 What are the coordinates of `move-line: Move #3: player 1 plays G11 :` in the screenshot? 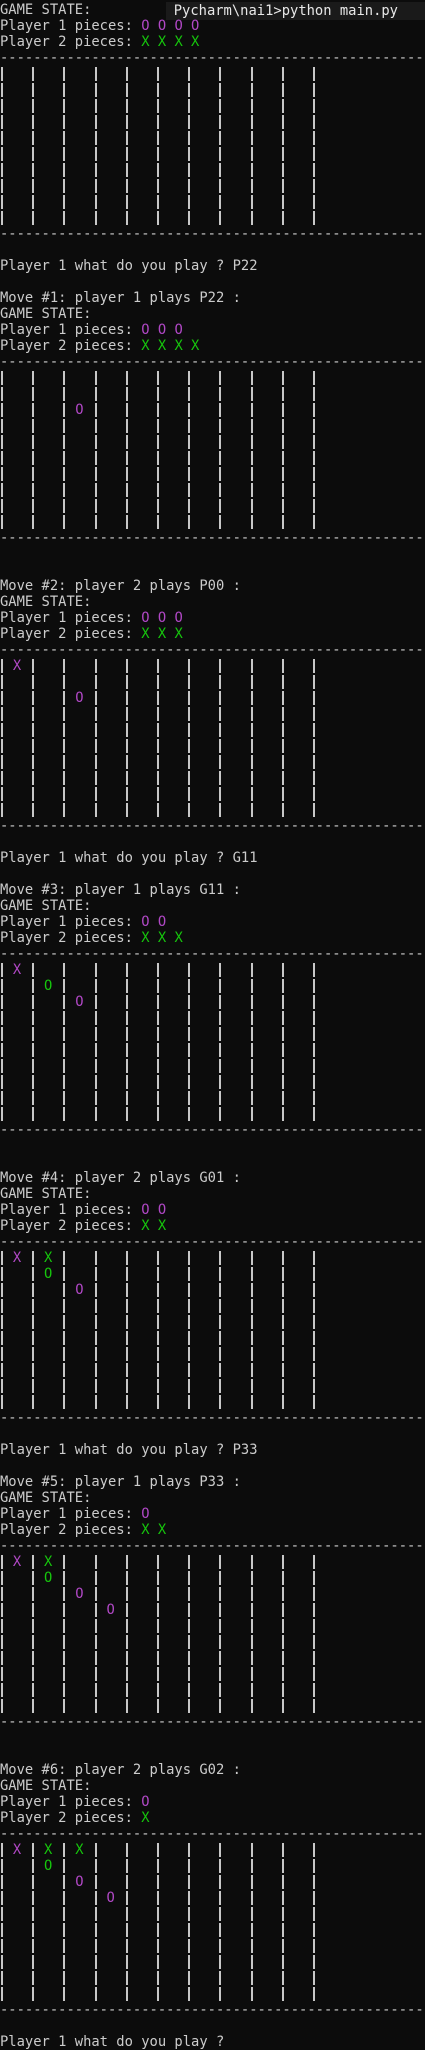 It's located at (120, 890).